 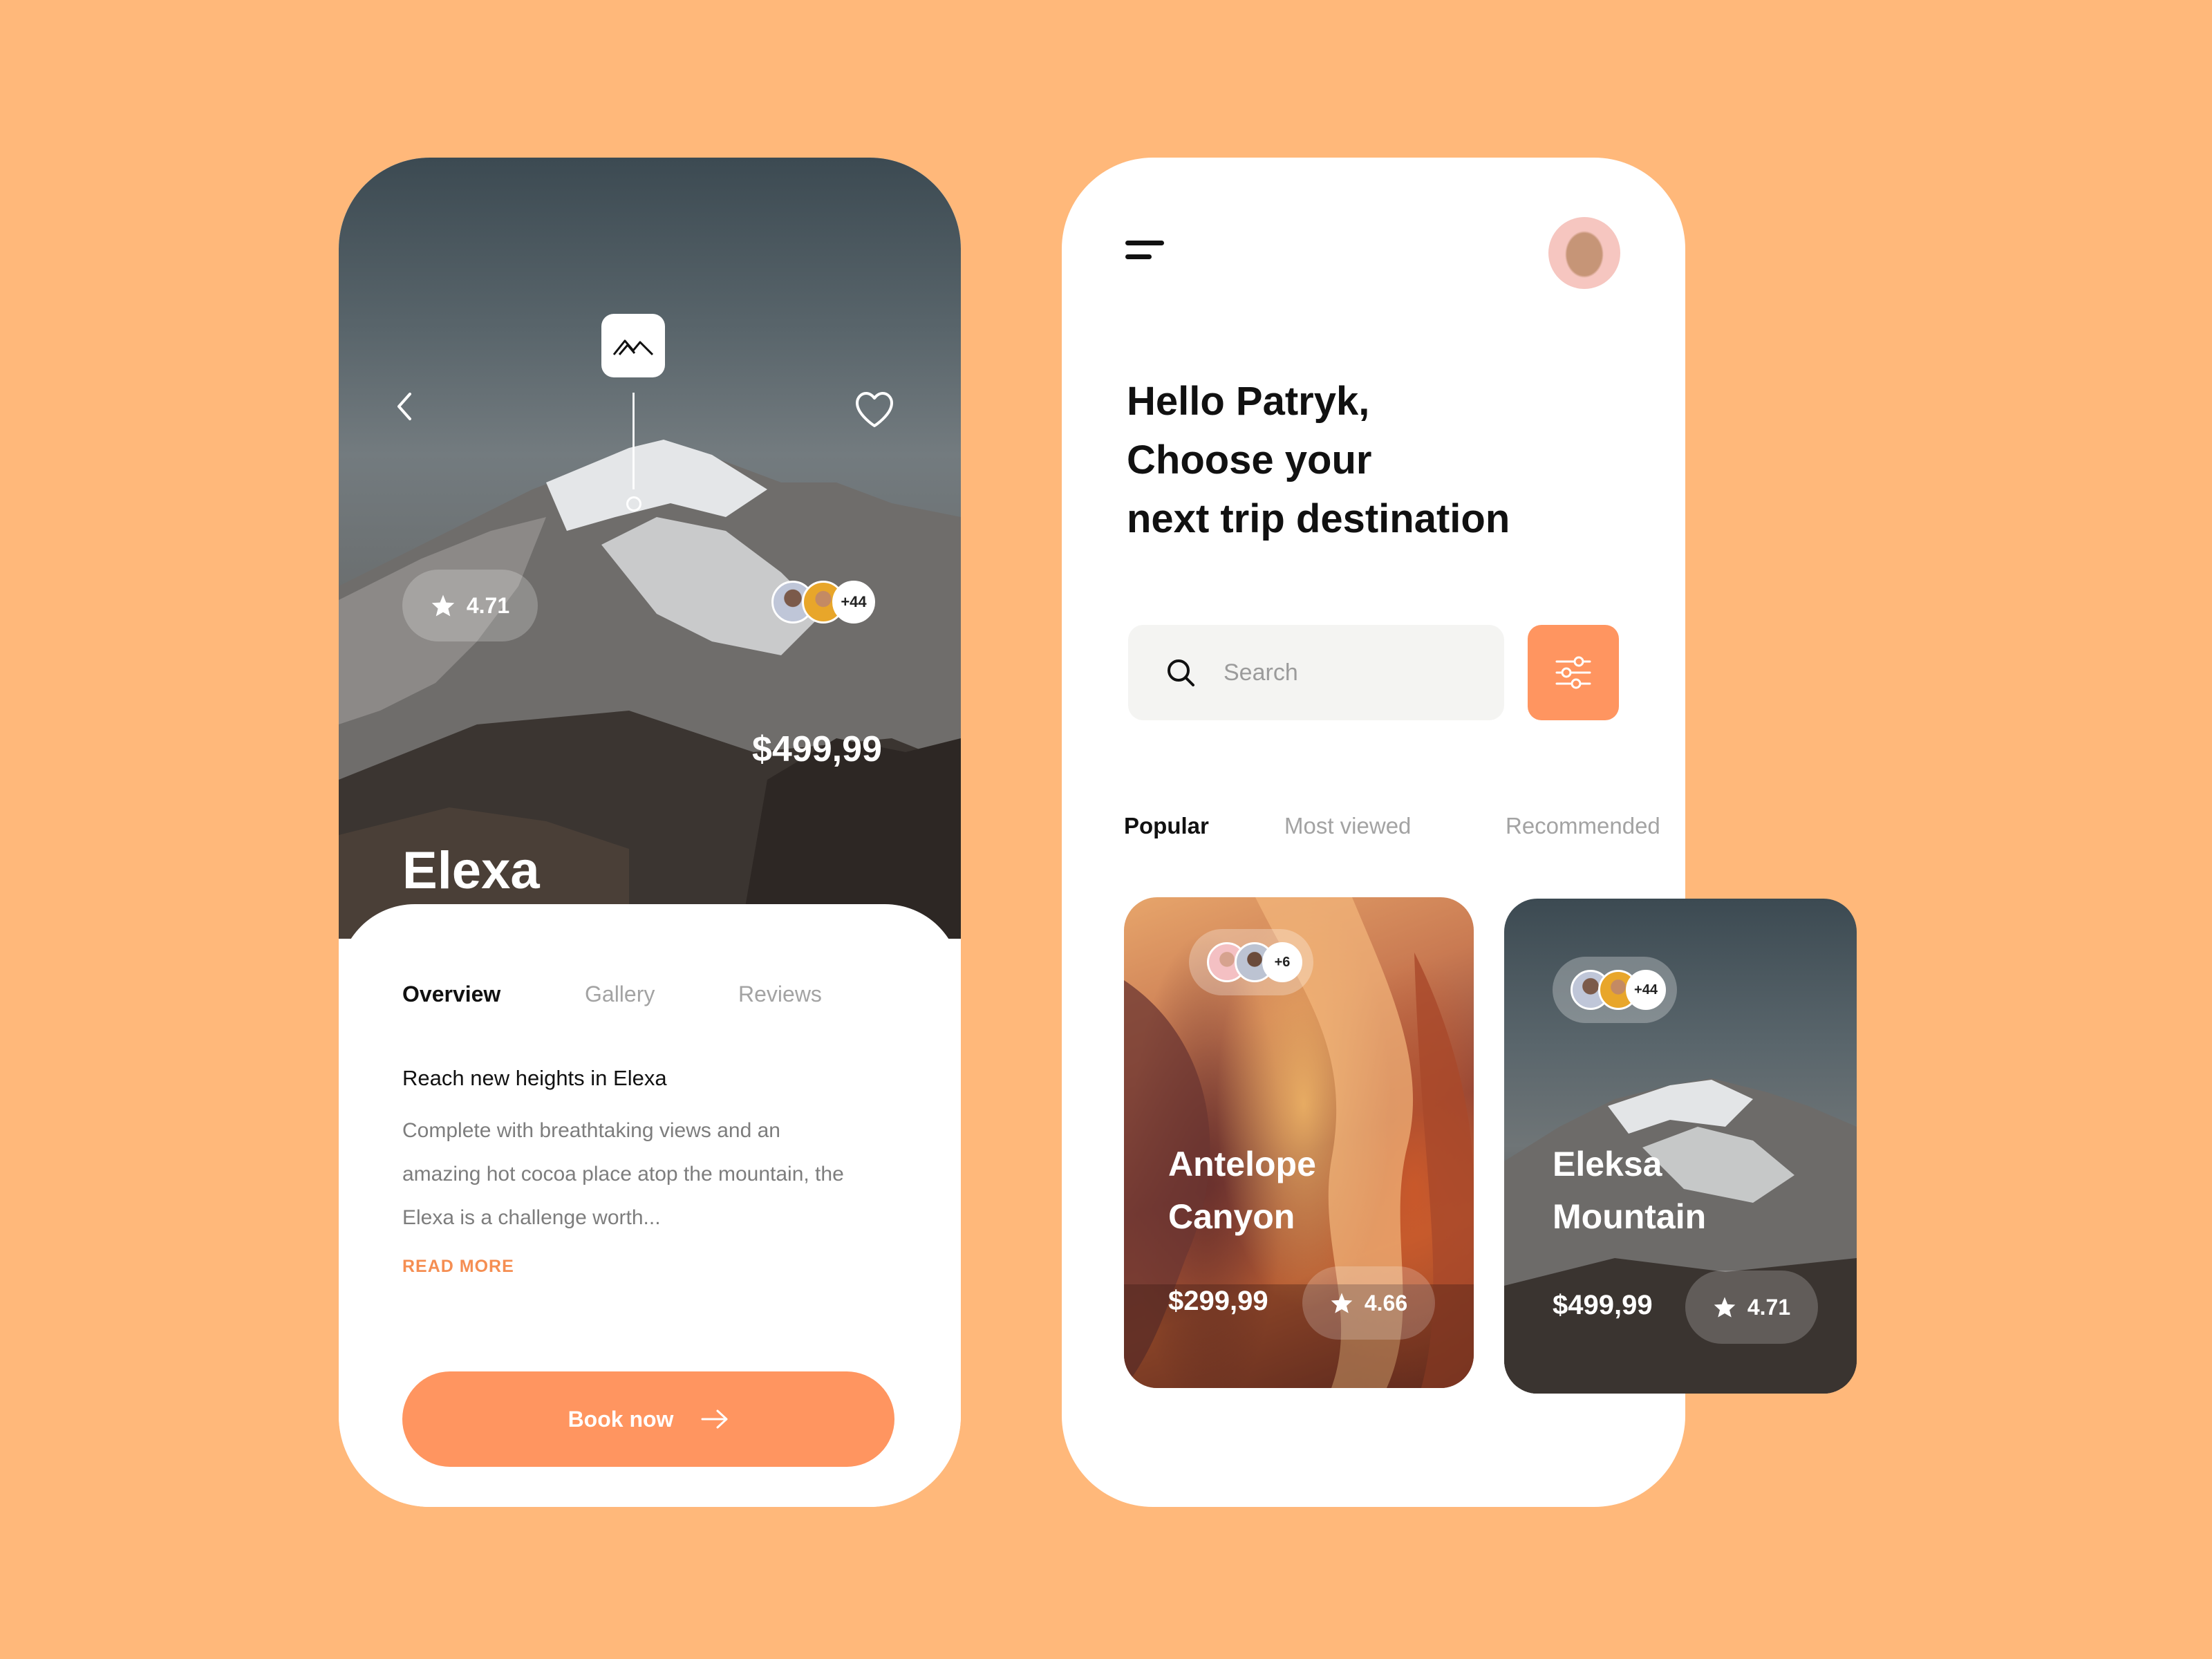 I want to click on search-icon, so click(x=1181, y=672).